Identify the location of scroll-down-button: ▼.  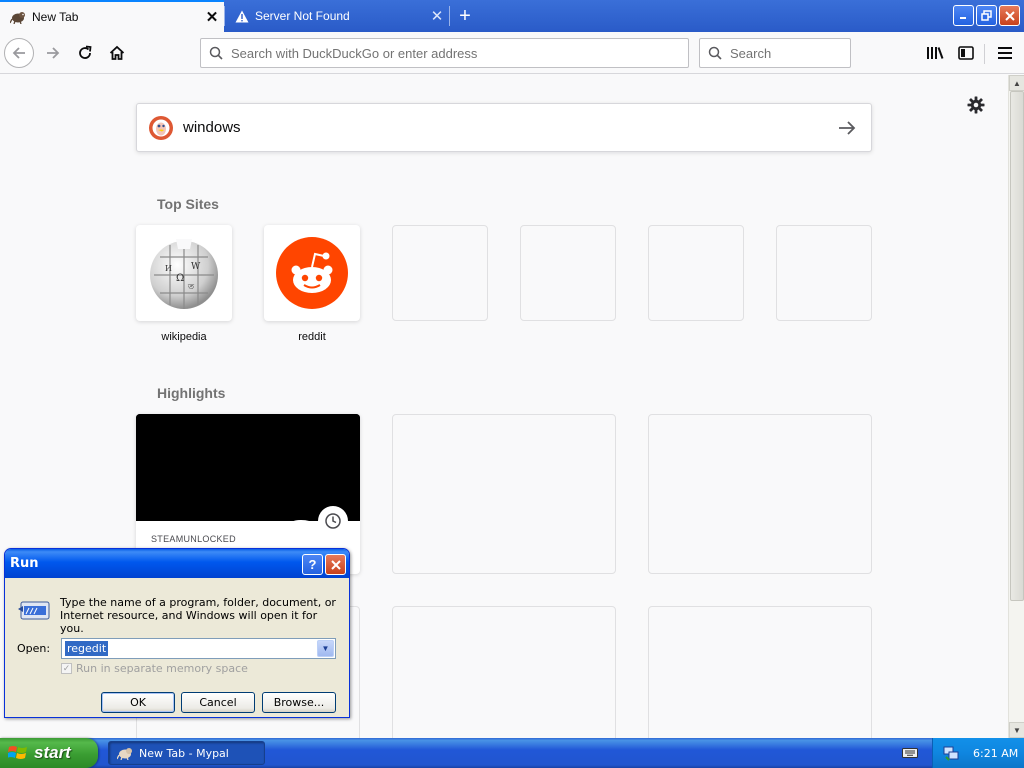
(1016, 730).